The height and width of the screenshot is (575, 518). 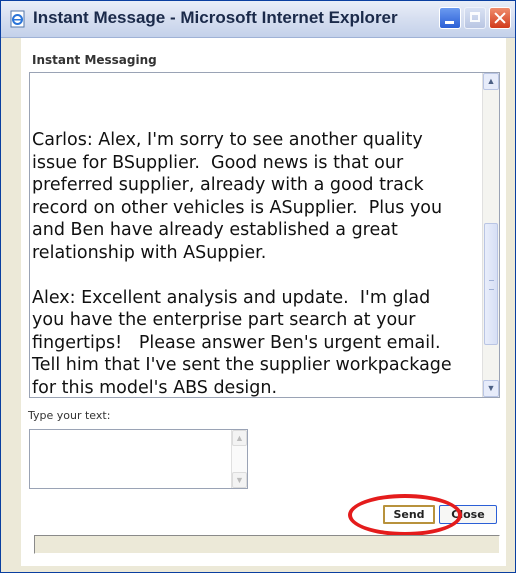 What do you see at coordinates (491, 81) in the screenshot?
I see `scroll-up-icon: ▲` at bounding box center [491, 81].